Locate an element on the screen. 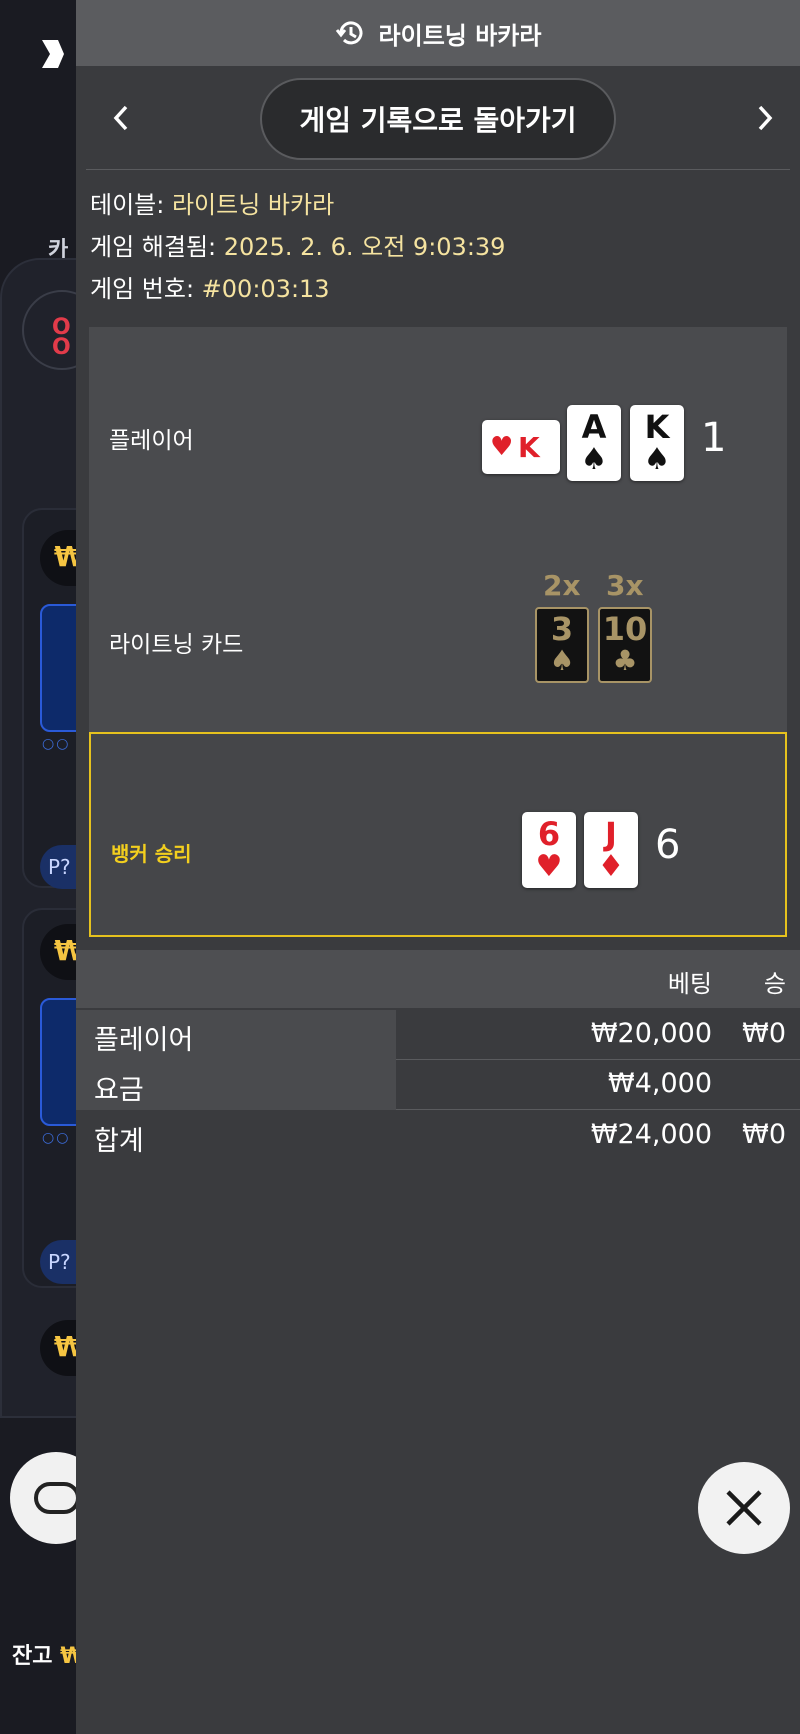 Image resolution: width=800 pixels, height=1734 pixels. background-roadmap-marks: OO is located at coordinates (61, 337).